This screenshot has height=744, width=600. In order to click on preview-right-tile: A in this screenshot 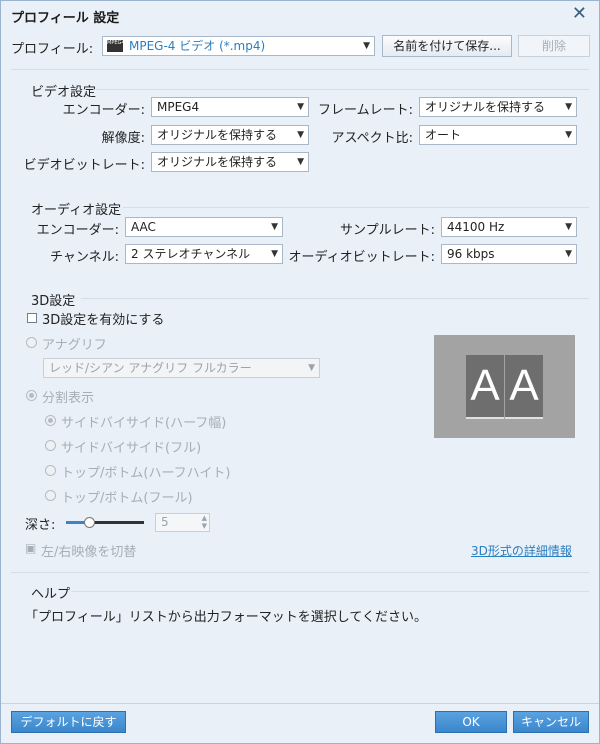, I will do `click(524, 387)`.